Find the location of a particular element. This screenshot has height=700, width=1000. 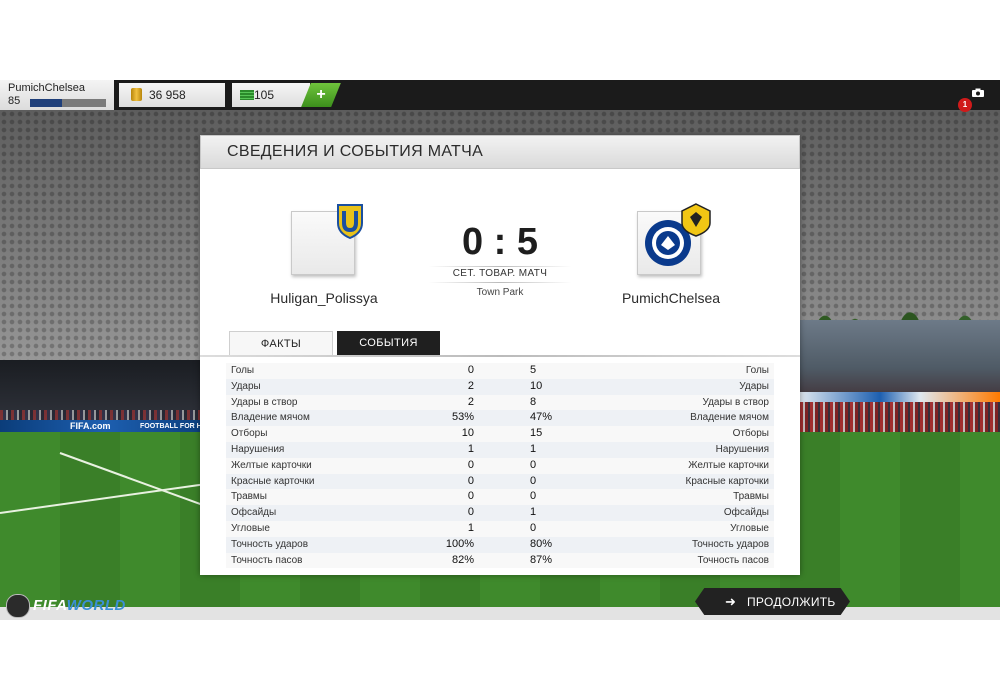

logo-fifa: FIFA is located at coordinates (50, 605).